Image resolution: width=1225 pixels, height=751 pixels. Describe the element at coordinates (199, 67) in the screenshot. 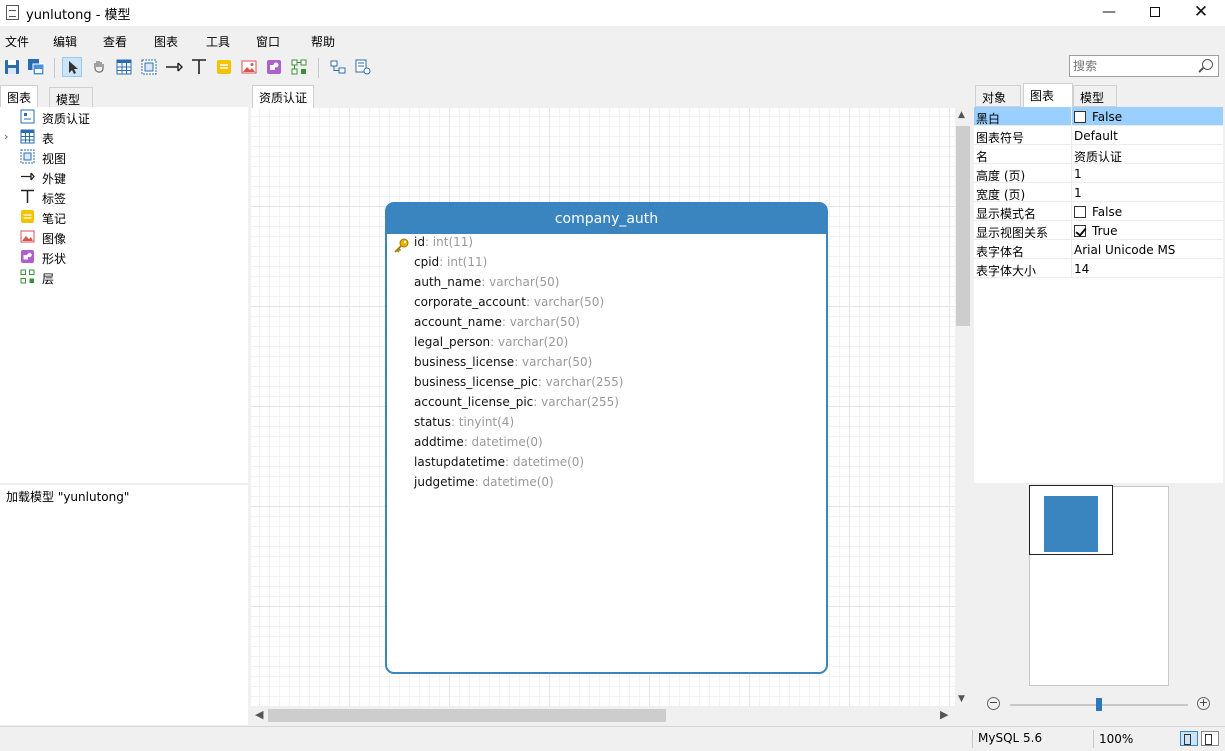

I see `label-tool-button` at that location.